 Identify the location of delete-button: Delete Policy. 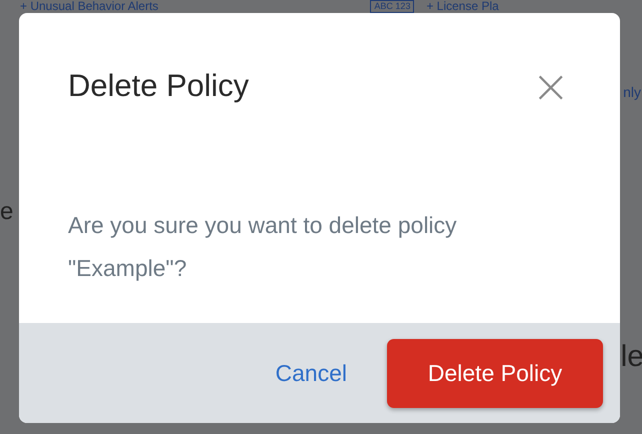
(495, 373).